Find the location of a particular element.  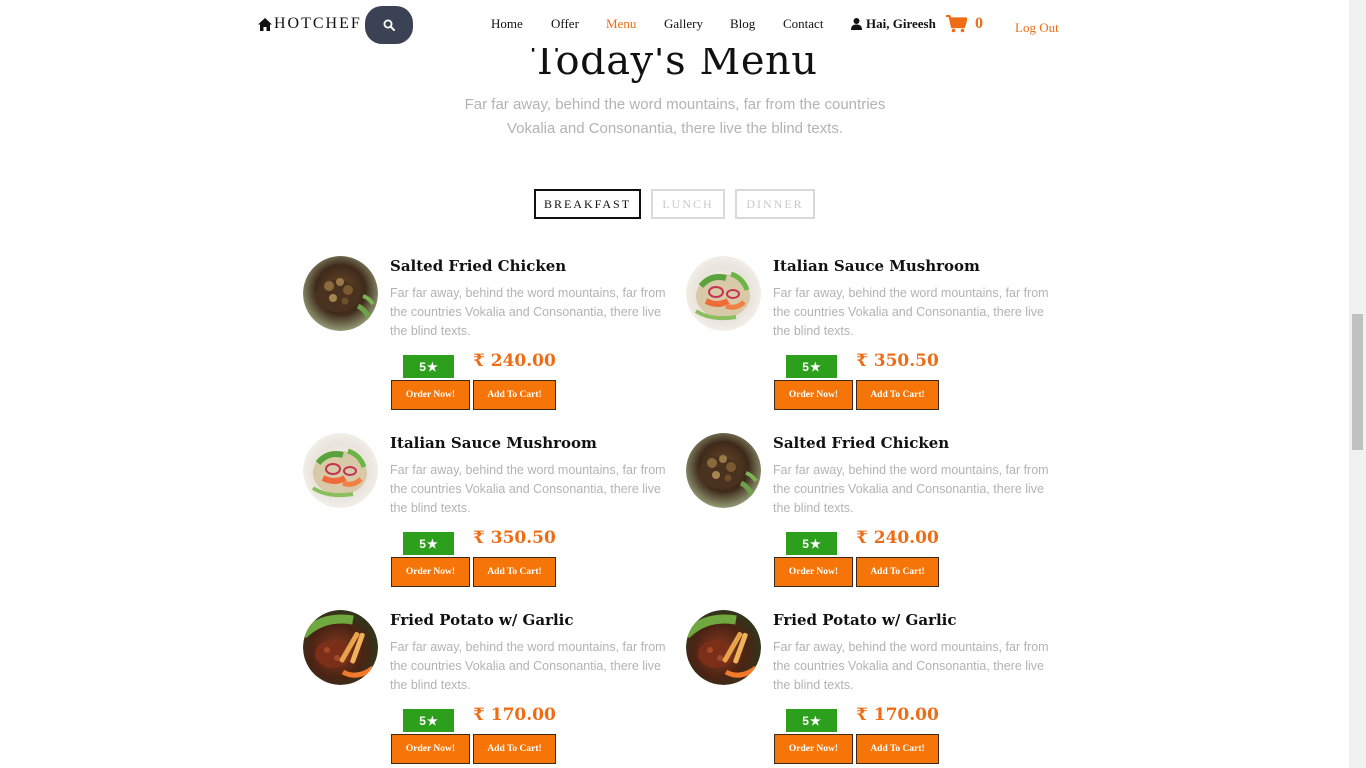

tab-dinner: DINNER is located at coordinates (775, 204).